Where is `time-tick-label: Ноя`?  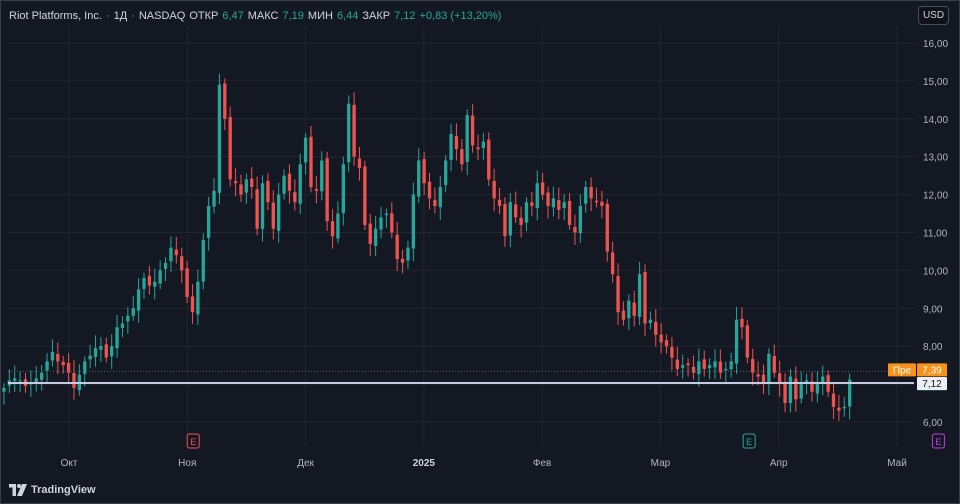
time-tick-label: Ноя is located at coordinates (187, 463).